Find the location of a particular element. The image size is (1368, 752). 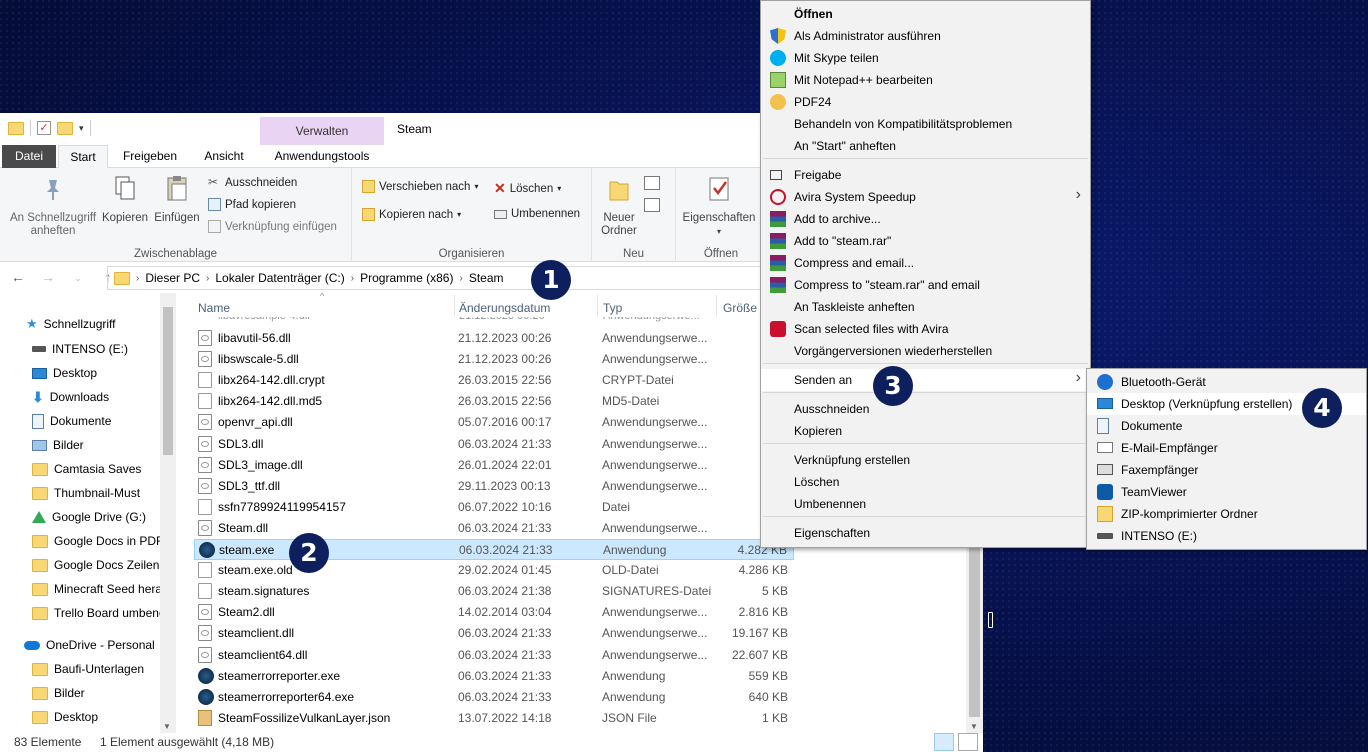

breadcrumb-steam: Steam is located at coordinates (486, 278).